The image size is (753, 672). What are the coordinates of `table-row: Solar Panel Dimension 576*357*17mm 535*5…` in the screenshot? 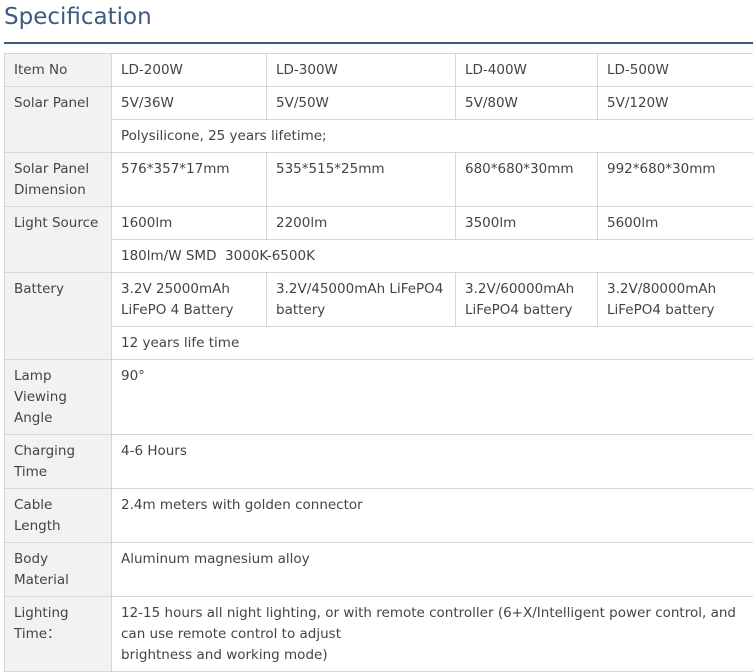 It's located at (379, 180).